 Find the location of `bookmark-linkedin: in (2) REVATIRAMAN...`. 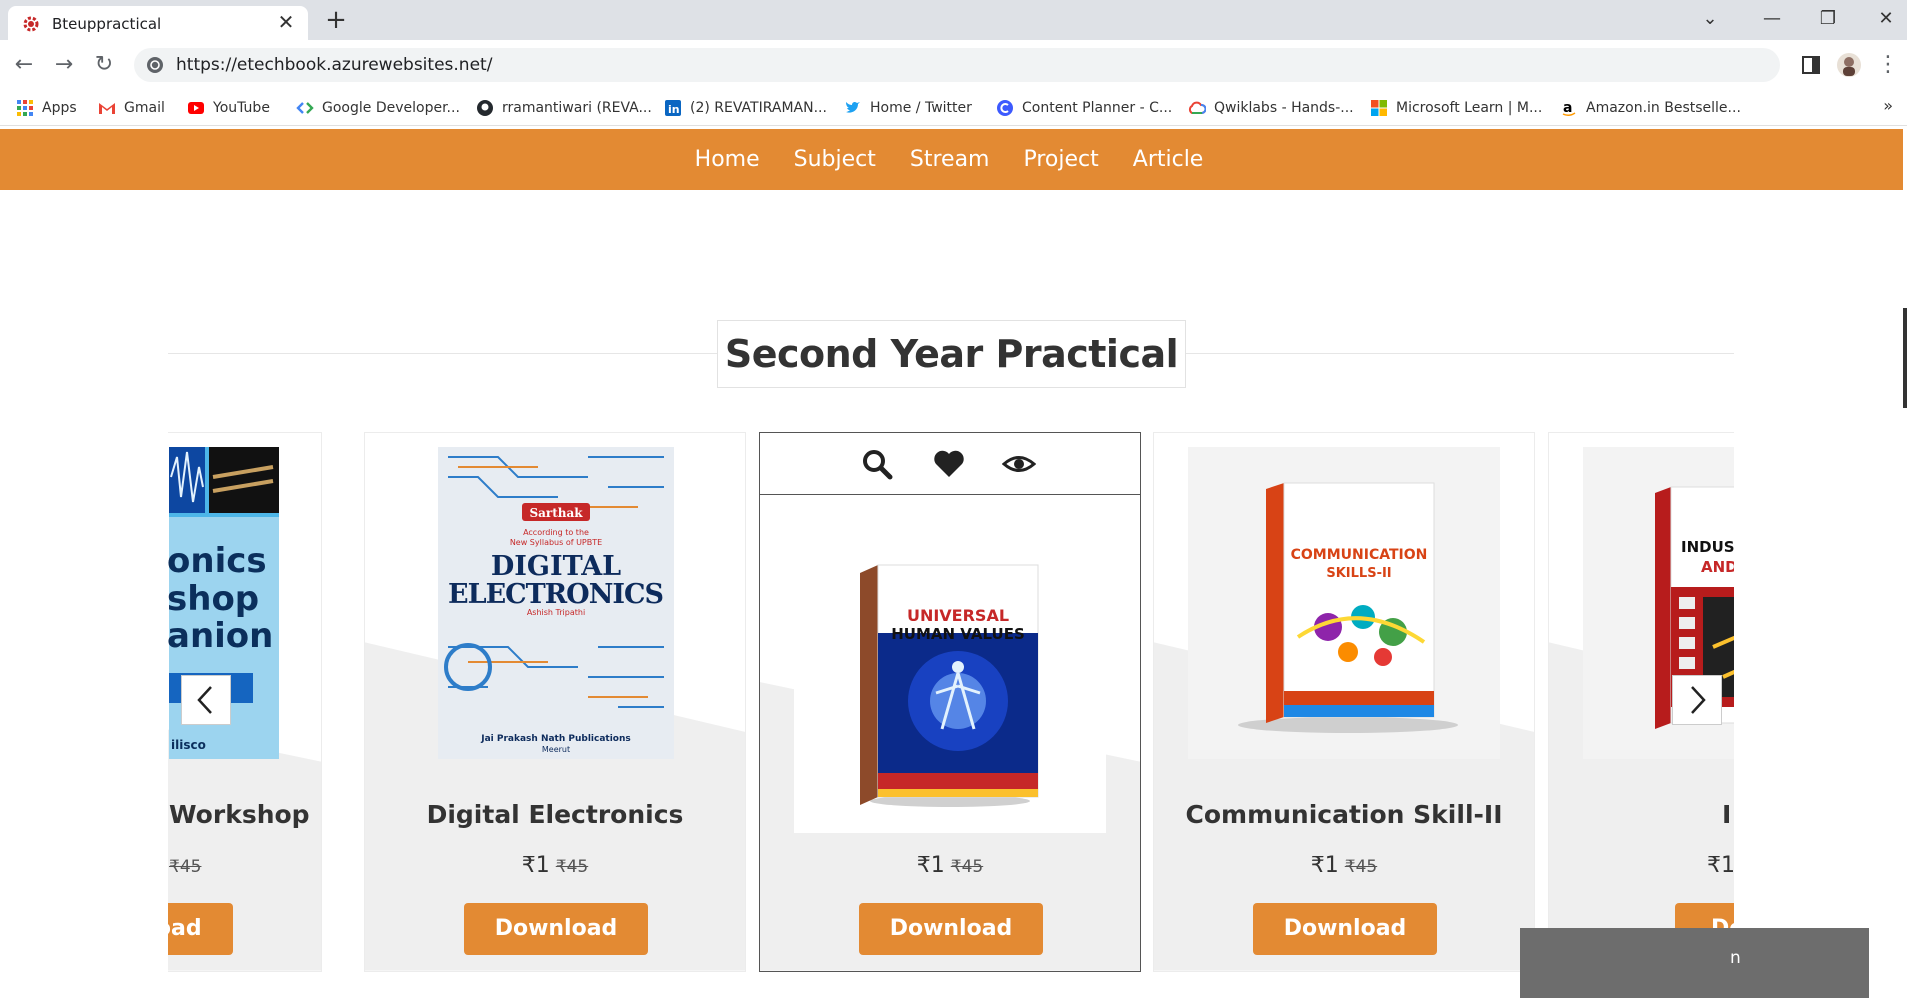

bookmark-linkedin: in (2) REVATIRAMAN... is located at coordinates (745, 108).